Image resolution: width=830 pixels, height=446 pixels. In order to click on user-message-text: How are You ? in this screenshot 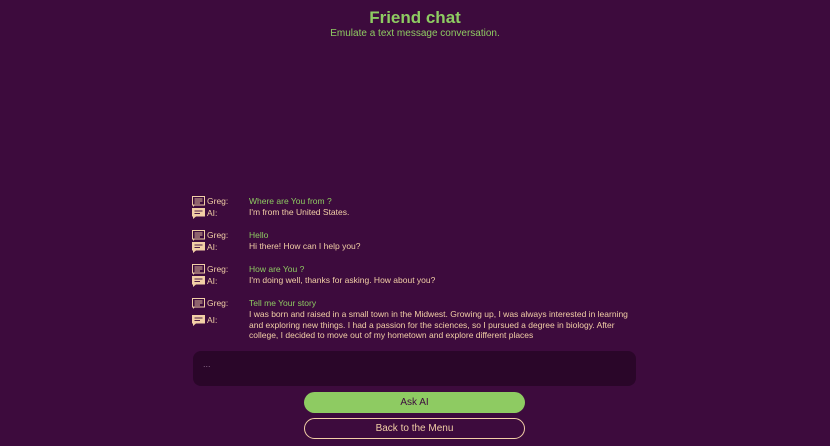, I will do `click(277, 269)`.